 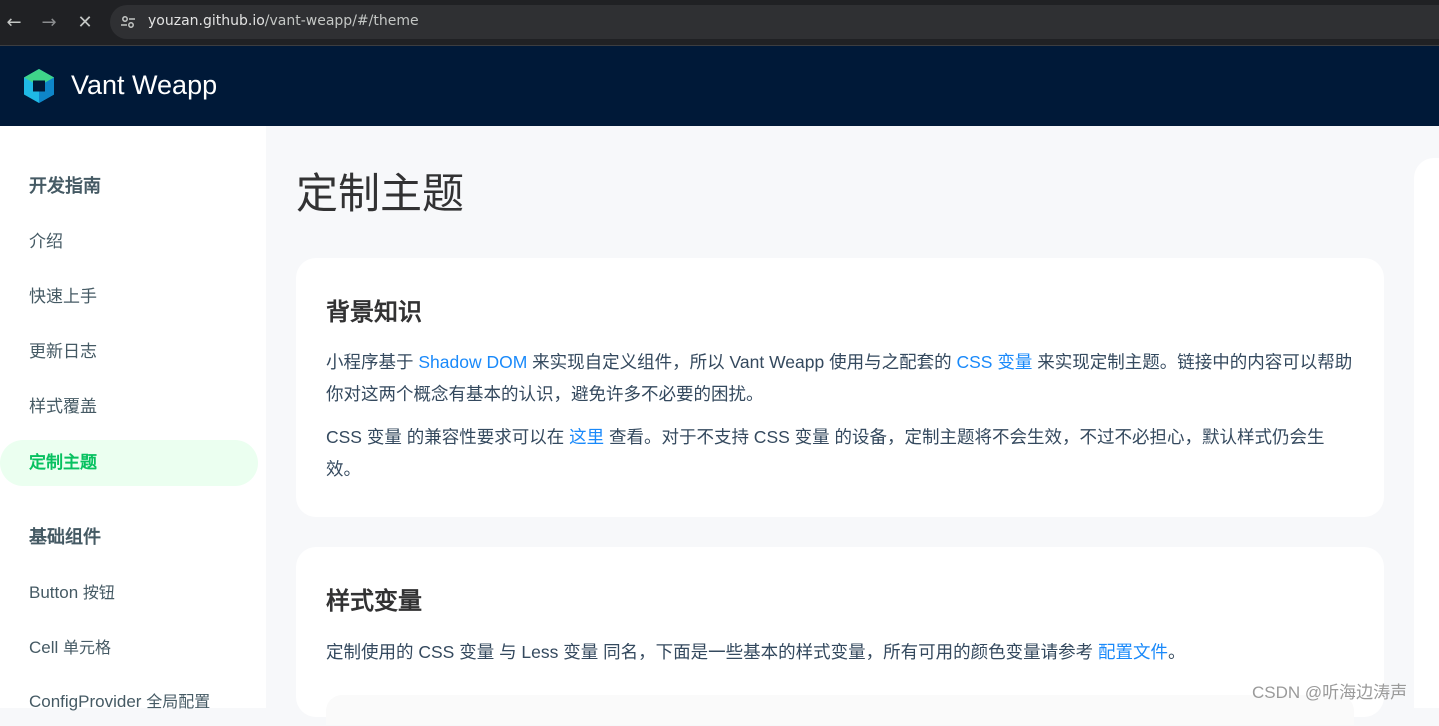 What do you see at coordinates (129, 297) in the screenshot?
I see `sidebar-item-quickstart: 快速上手` at bounding box center [129, 297].